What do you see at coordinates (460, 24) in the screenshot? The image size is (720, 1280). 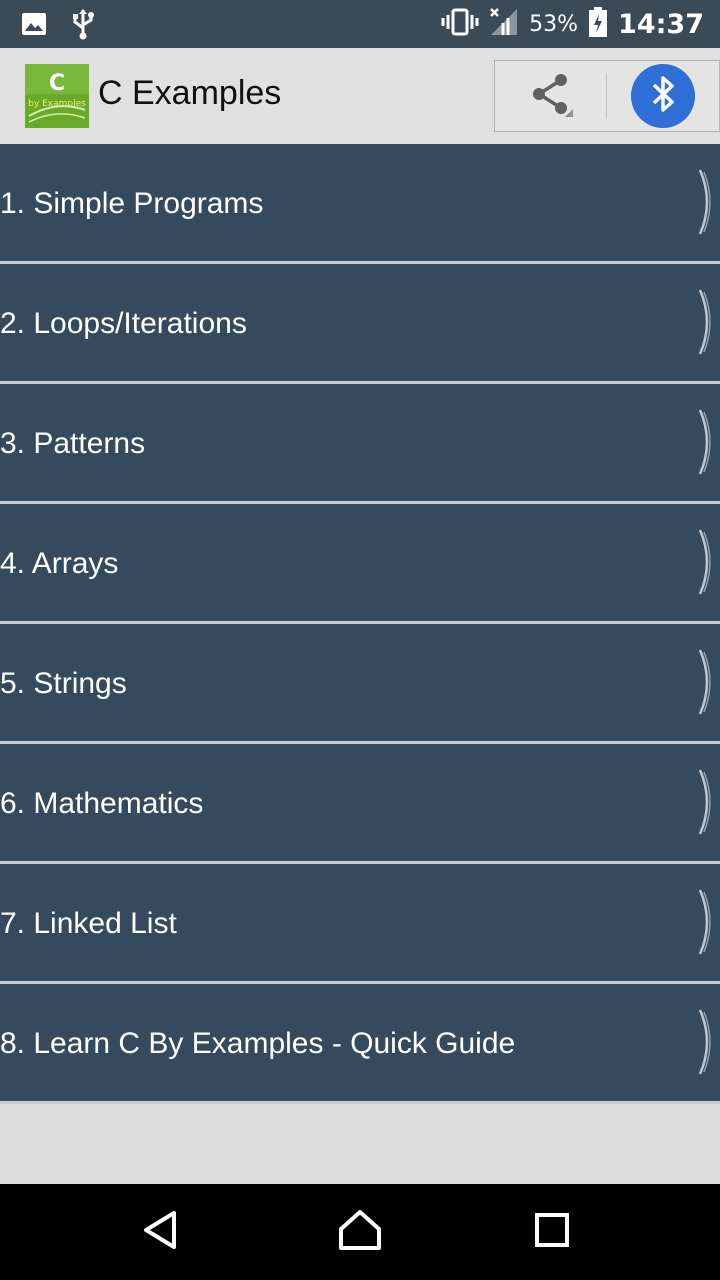 I see `vibrate-icon` at bounding box center [460, 24].